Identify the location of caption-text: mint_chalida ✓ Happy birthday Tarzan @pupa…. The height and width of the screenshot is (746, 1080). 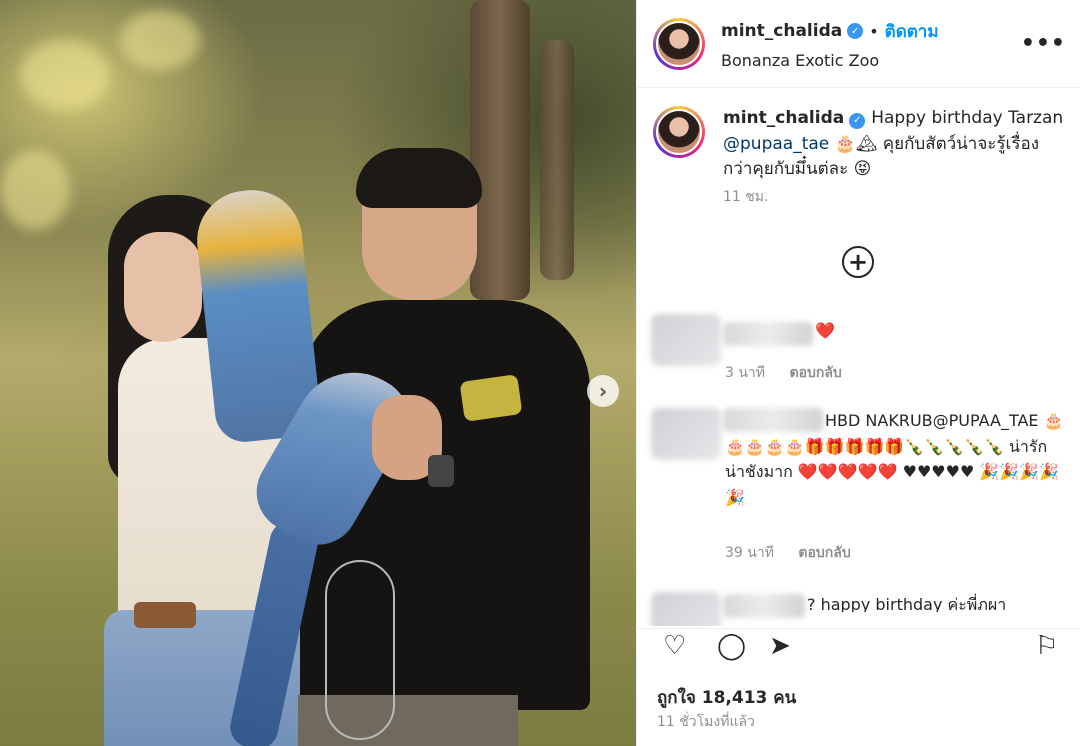
(893, 157).